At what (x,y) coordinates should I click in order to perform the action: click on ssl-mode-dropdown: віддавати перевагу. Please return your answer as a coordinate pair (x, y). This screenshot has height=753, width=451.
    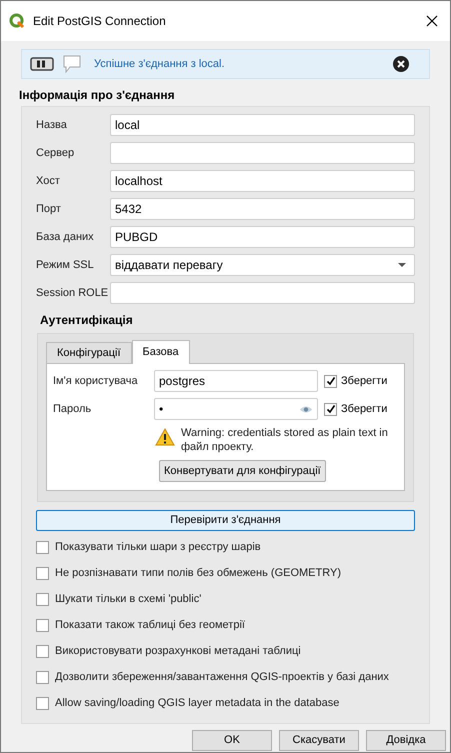
    Looking at the image, I should click on (262, 265).